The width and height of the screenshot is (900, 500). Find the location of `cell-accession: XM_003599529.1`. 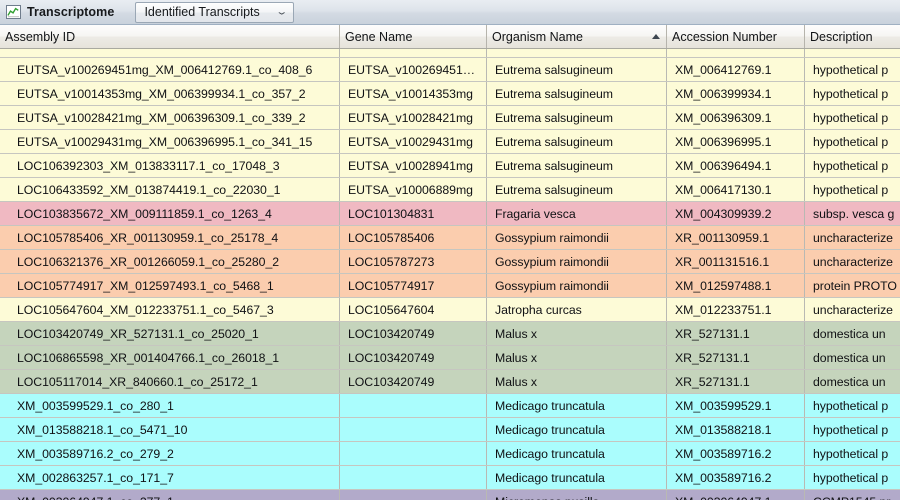

cell-accession: XM_003599529.1 is located at coordinates (736, 405).